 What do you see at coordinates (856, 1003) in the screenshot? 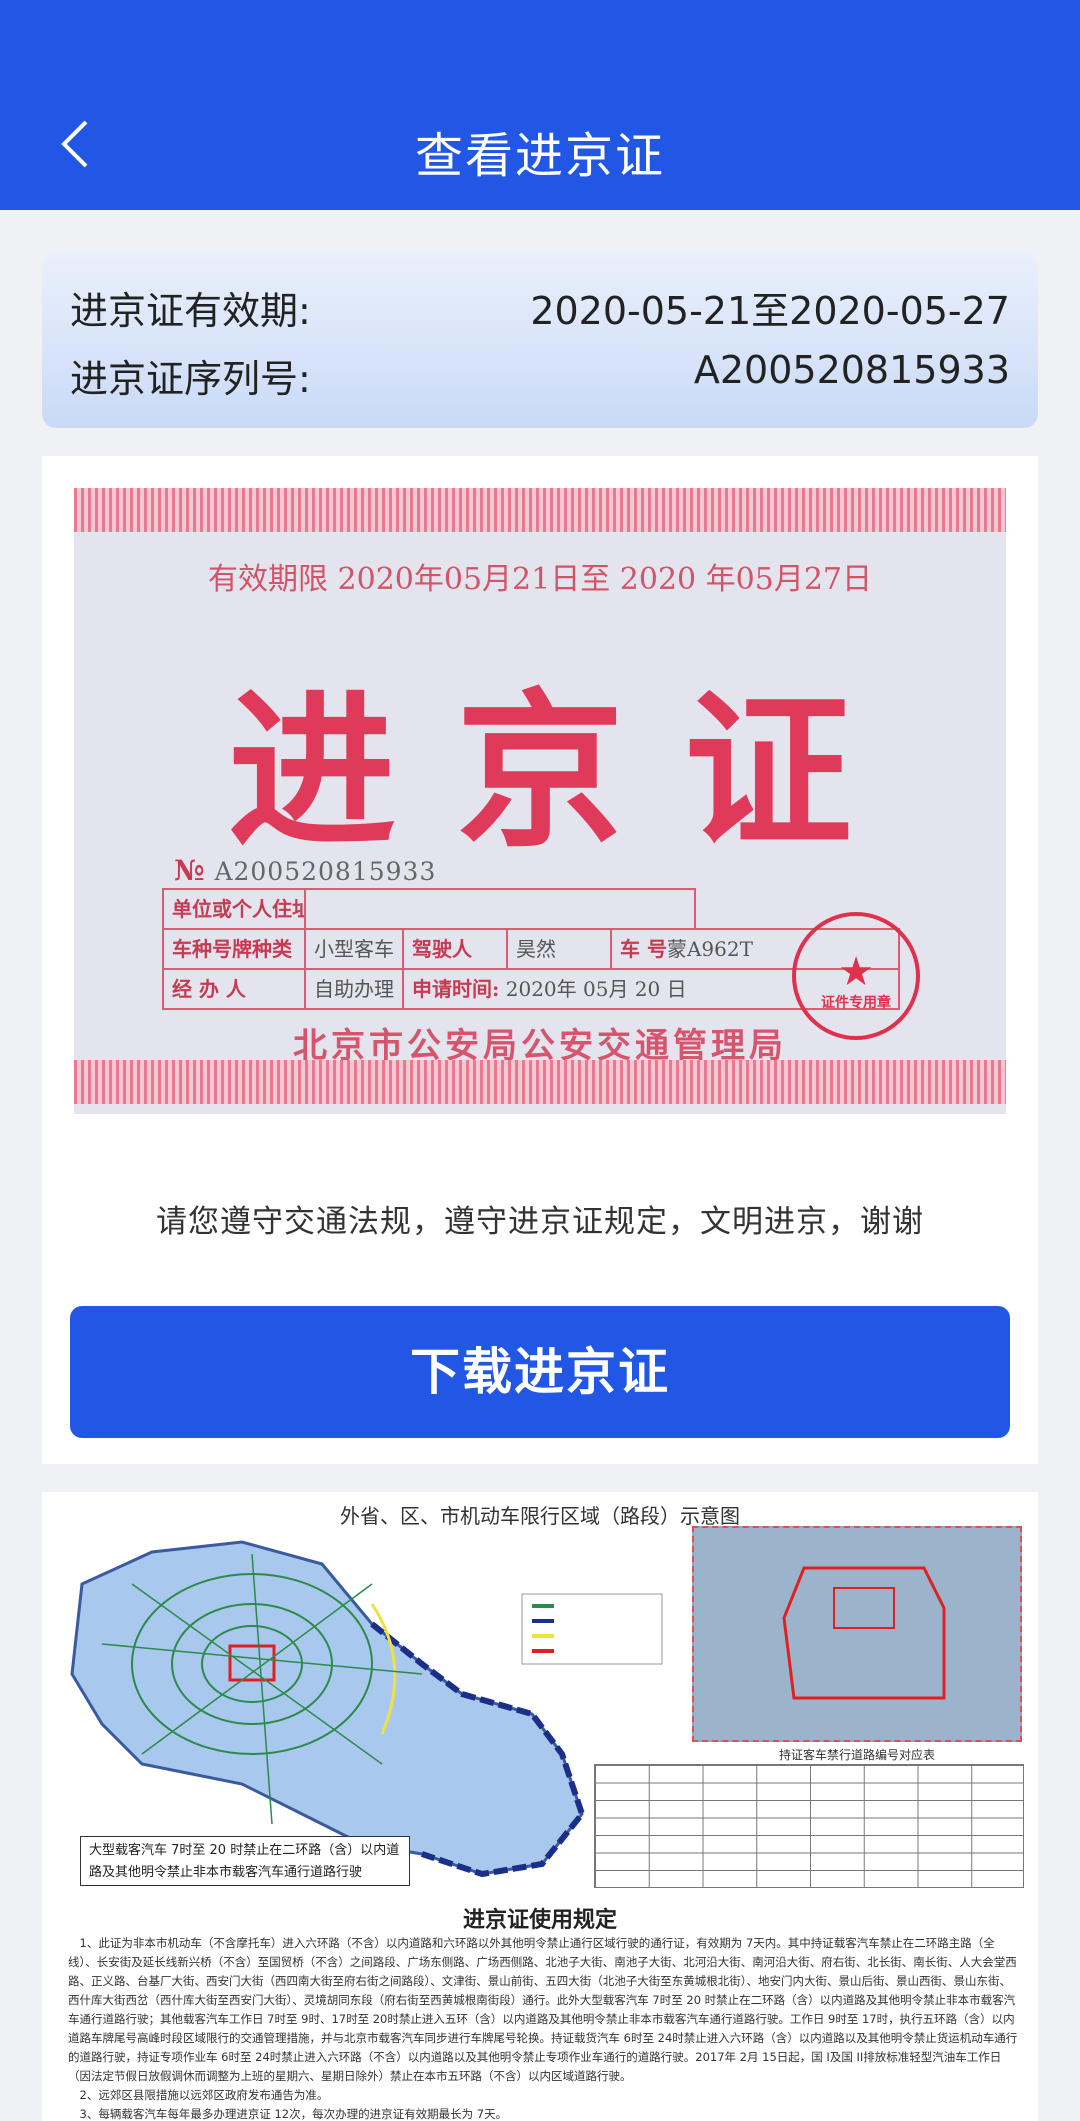
I see `seal-text: 证件专用章` at bounding box center [856, 1003].